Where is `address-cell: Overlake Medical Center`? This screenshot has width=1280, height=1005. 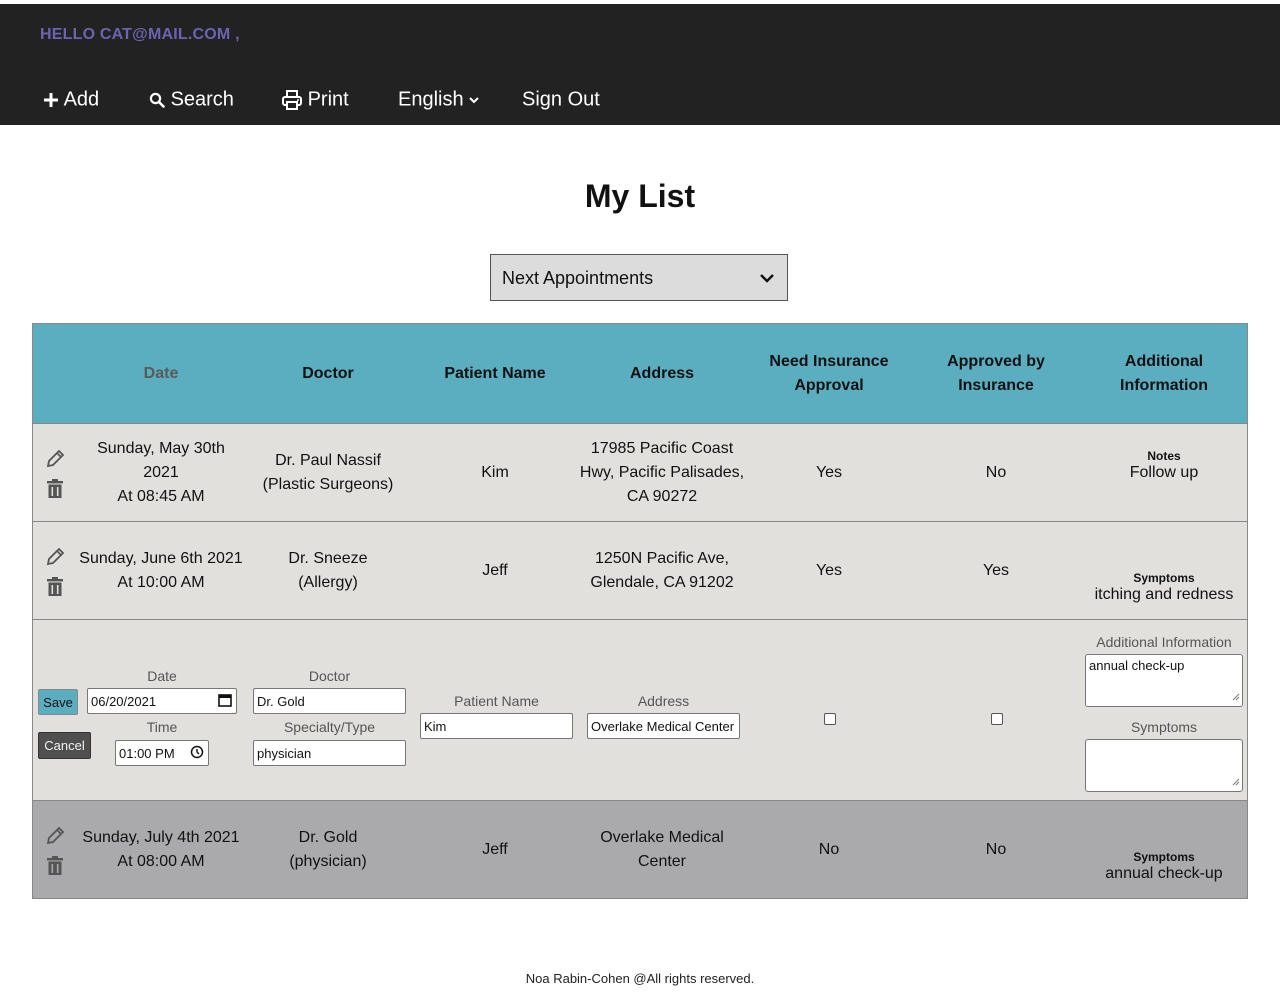 address-cell: Overlake Medical Center is located at coordinates (662, 849).